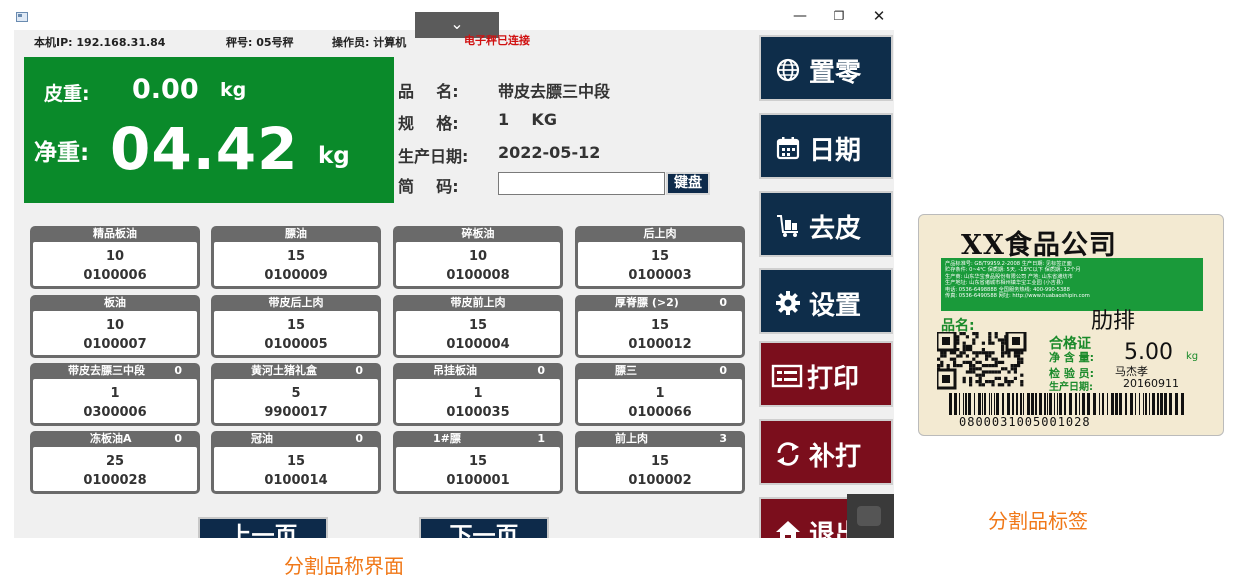 Image resolution: width=1247 pixels, height=576 pixels. Describe the element at coordinates (1025, 422) in the screenshot. I see `barcode-number: 0800031005001028` at that location.